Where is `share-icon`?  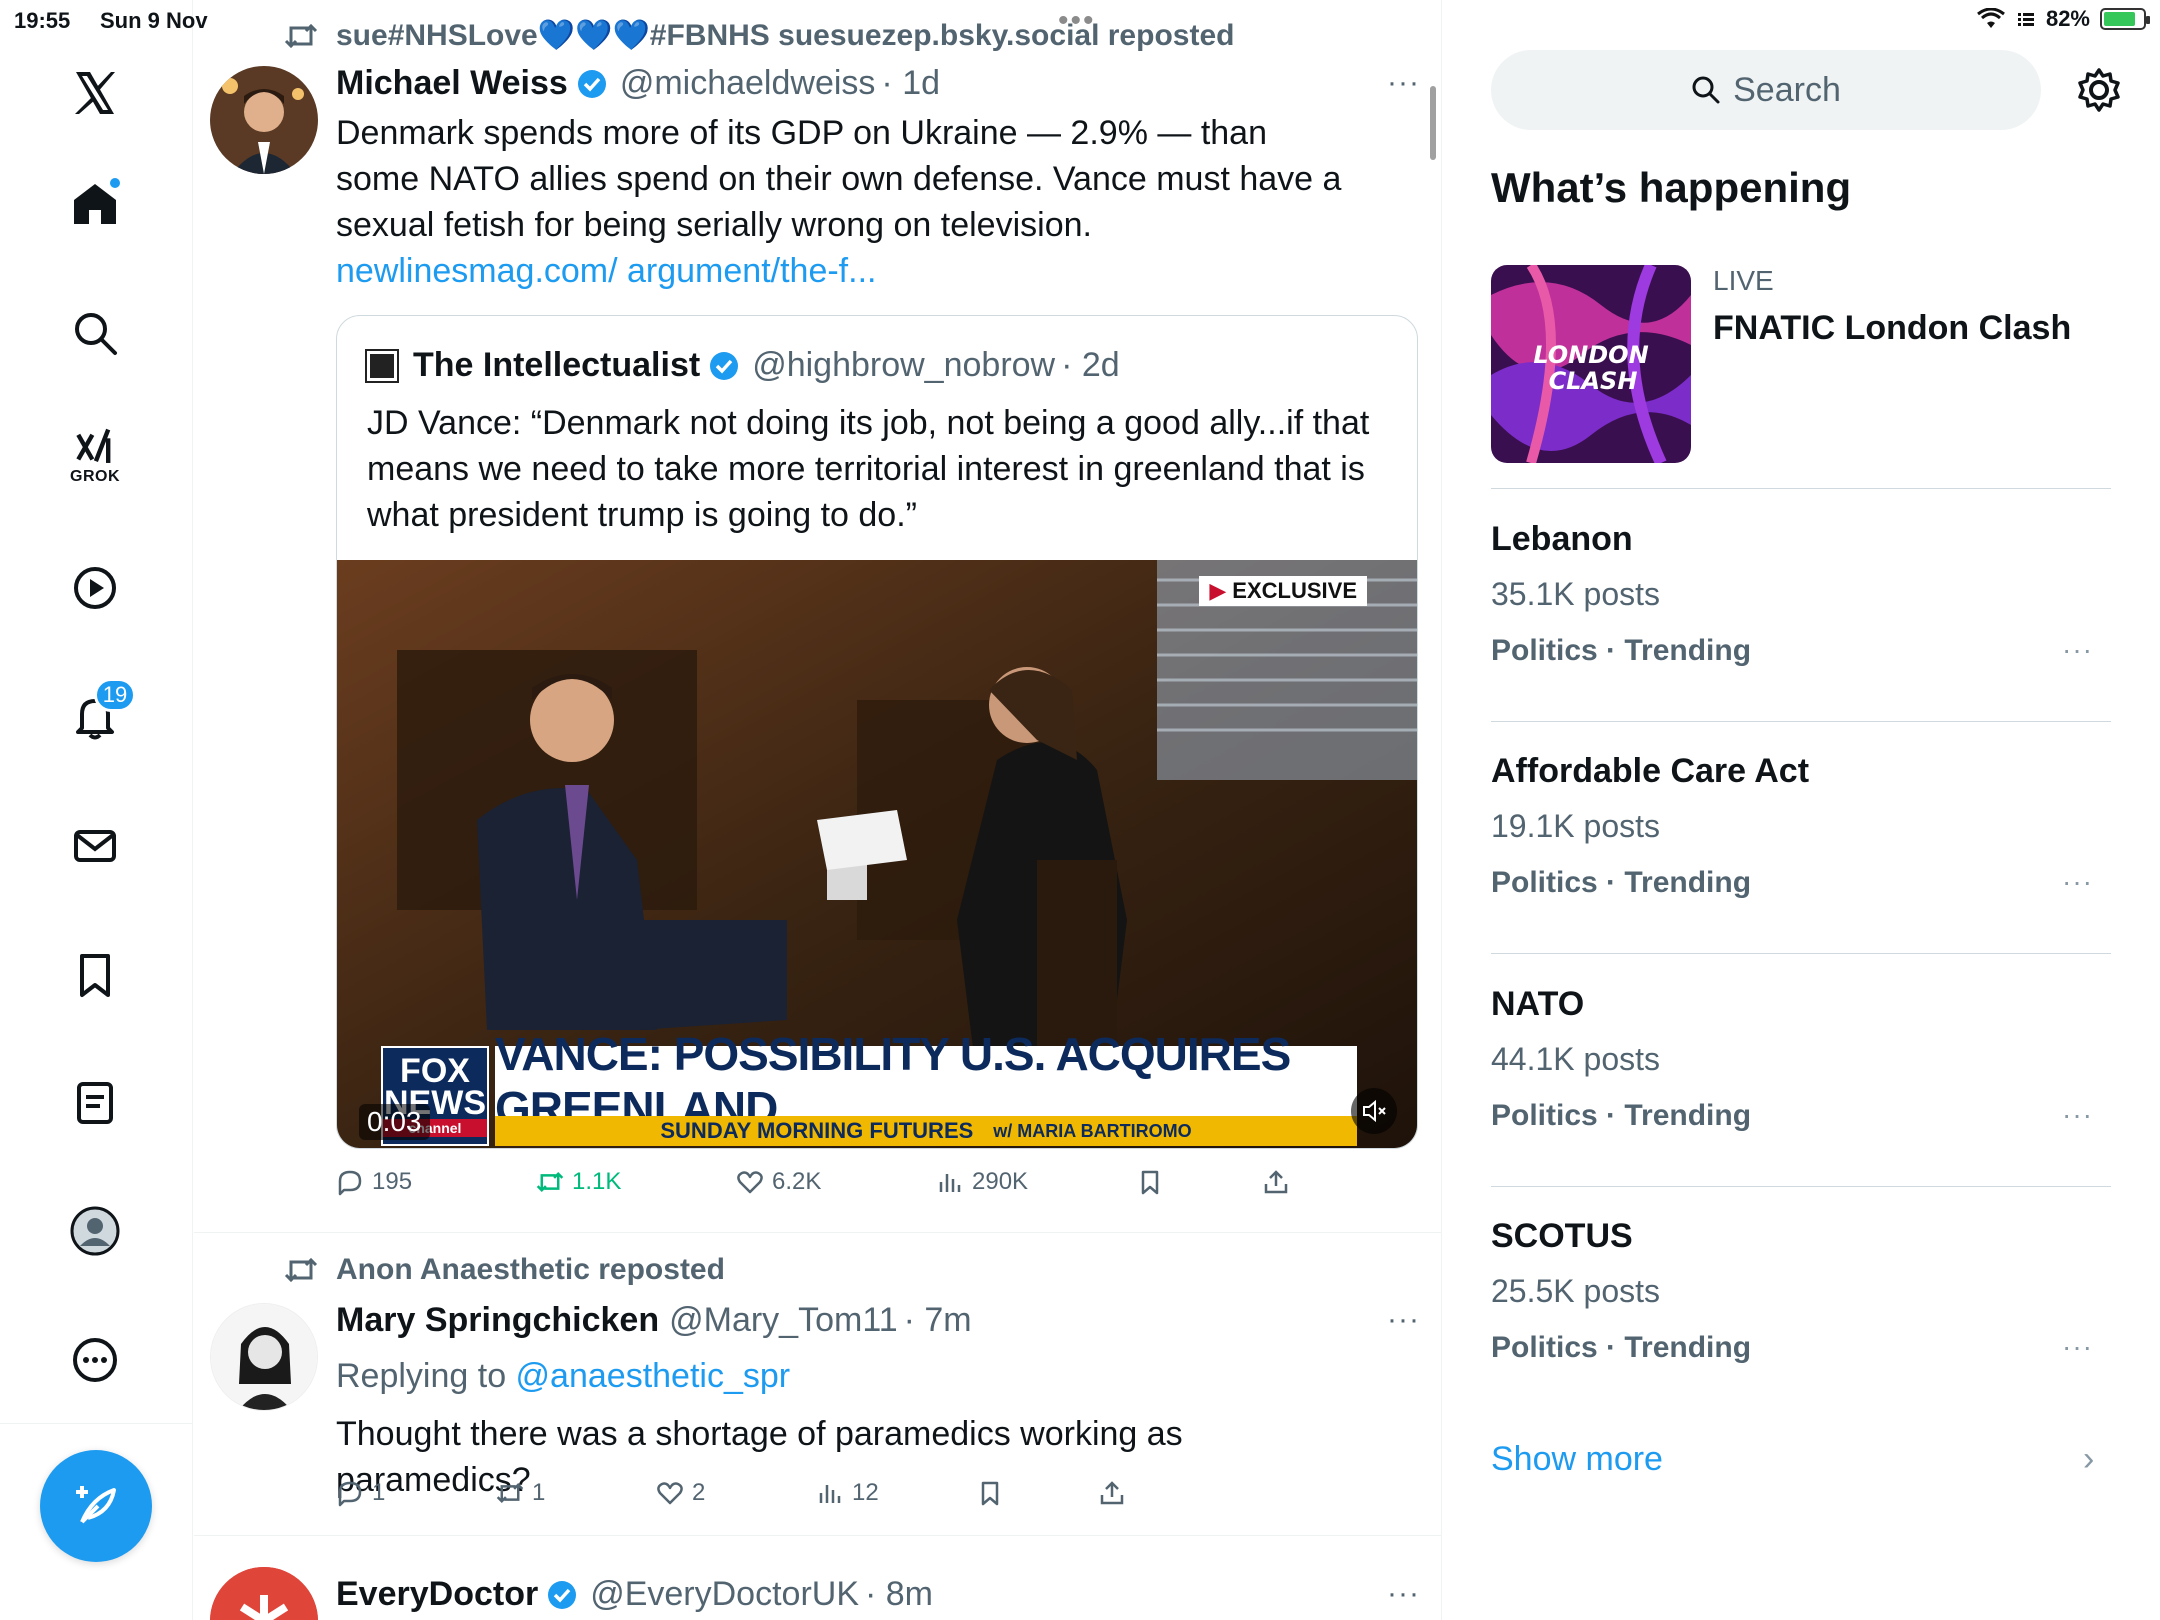
share-icon is located at coordinates (1276, 1182).